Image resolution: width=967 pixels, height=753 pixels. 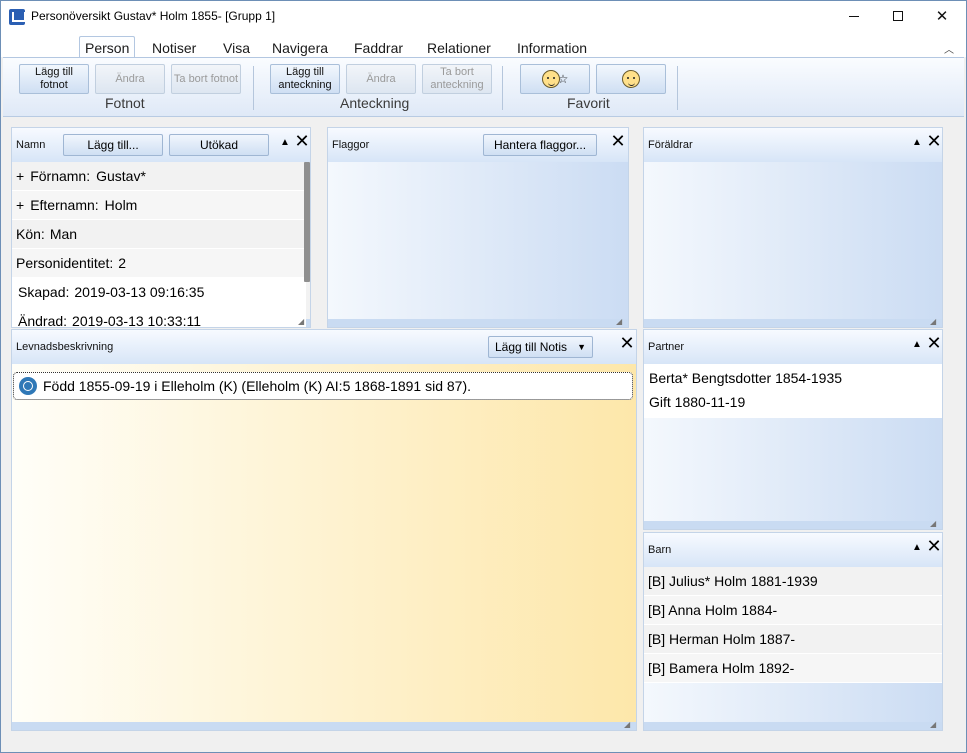 I want to click on close-icon: ✕, so click(x=942, y=16).